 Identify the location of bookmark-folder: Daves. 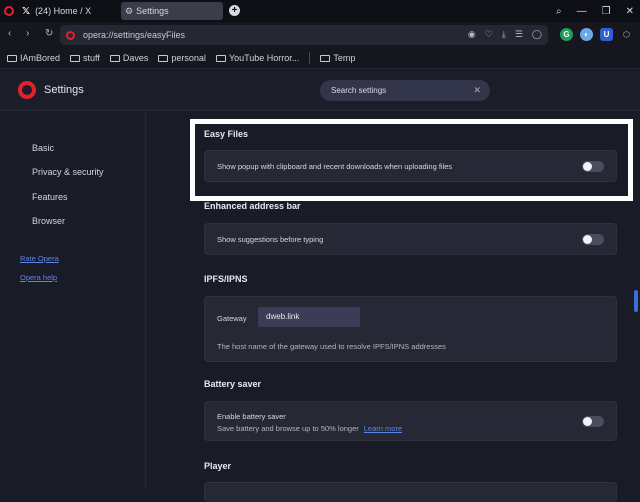
(128, 58).